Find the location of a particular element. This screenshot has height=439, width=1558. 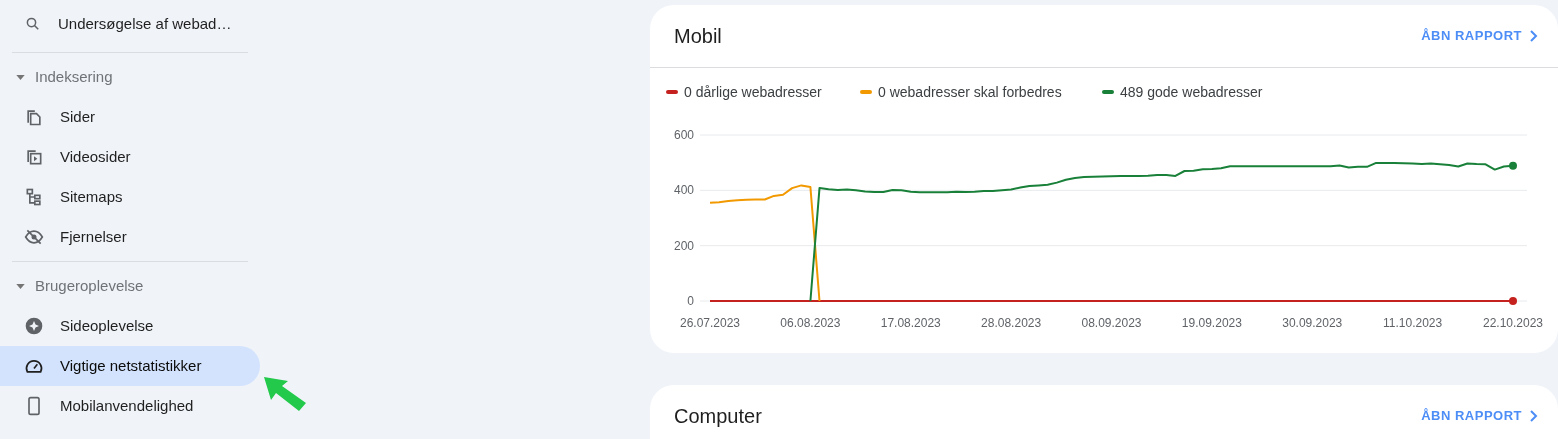

video-page-icon is located at coordinates (34, 157).